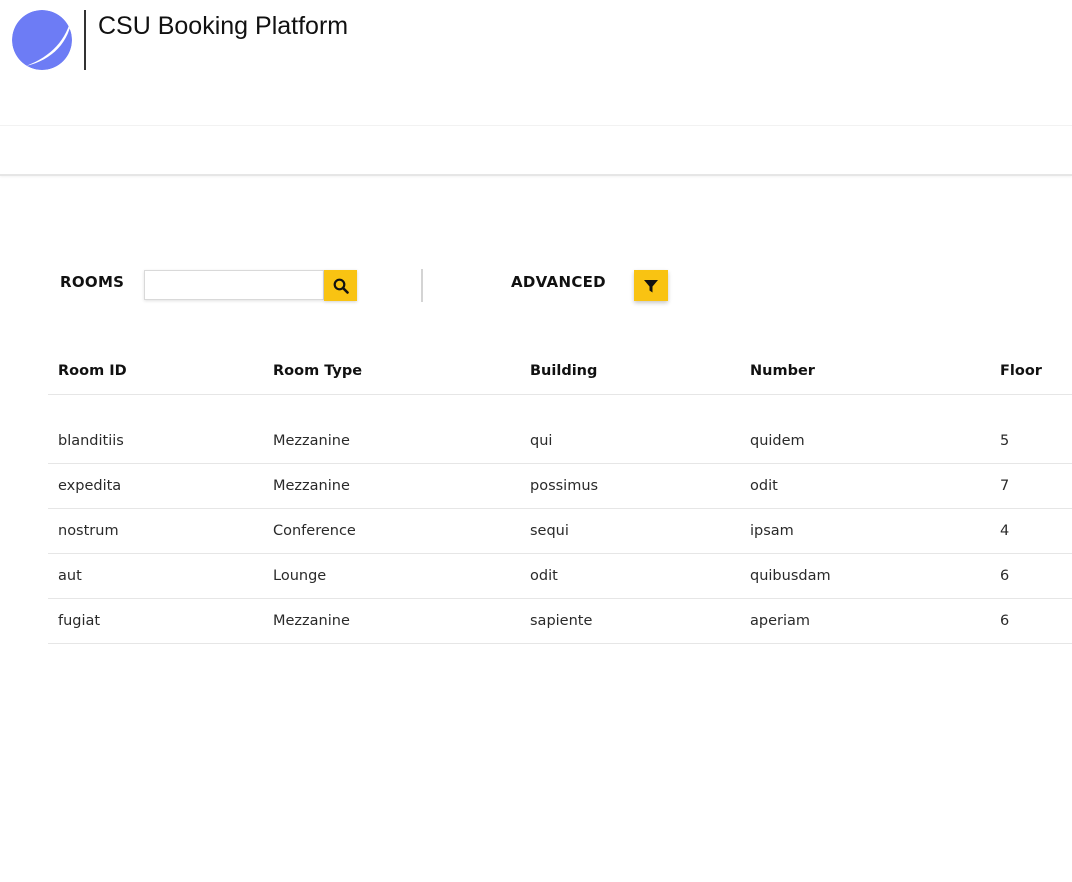 The width and height of the screenshot is (1072, 882). What do you see at coordinates (536, 151) in the screenshot?
I see `navigation-bar` at bounding box center [536, 151].